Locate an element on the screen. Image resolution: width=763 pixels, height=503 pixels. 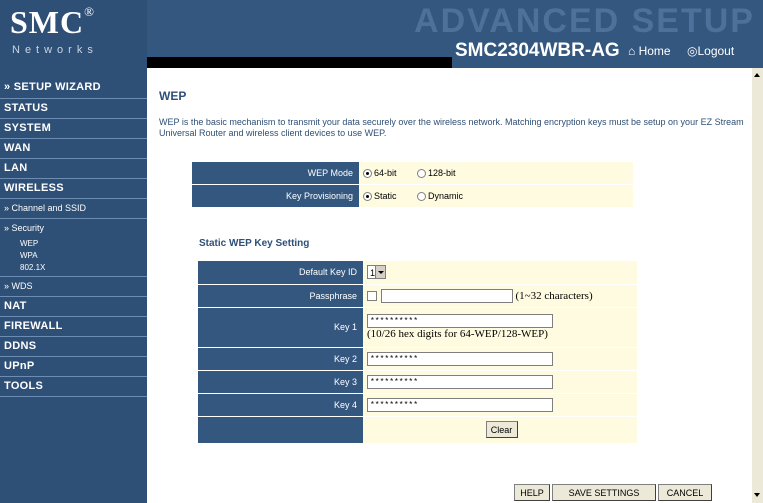
header-divider is located at coordinates (299, 62).